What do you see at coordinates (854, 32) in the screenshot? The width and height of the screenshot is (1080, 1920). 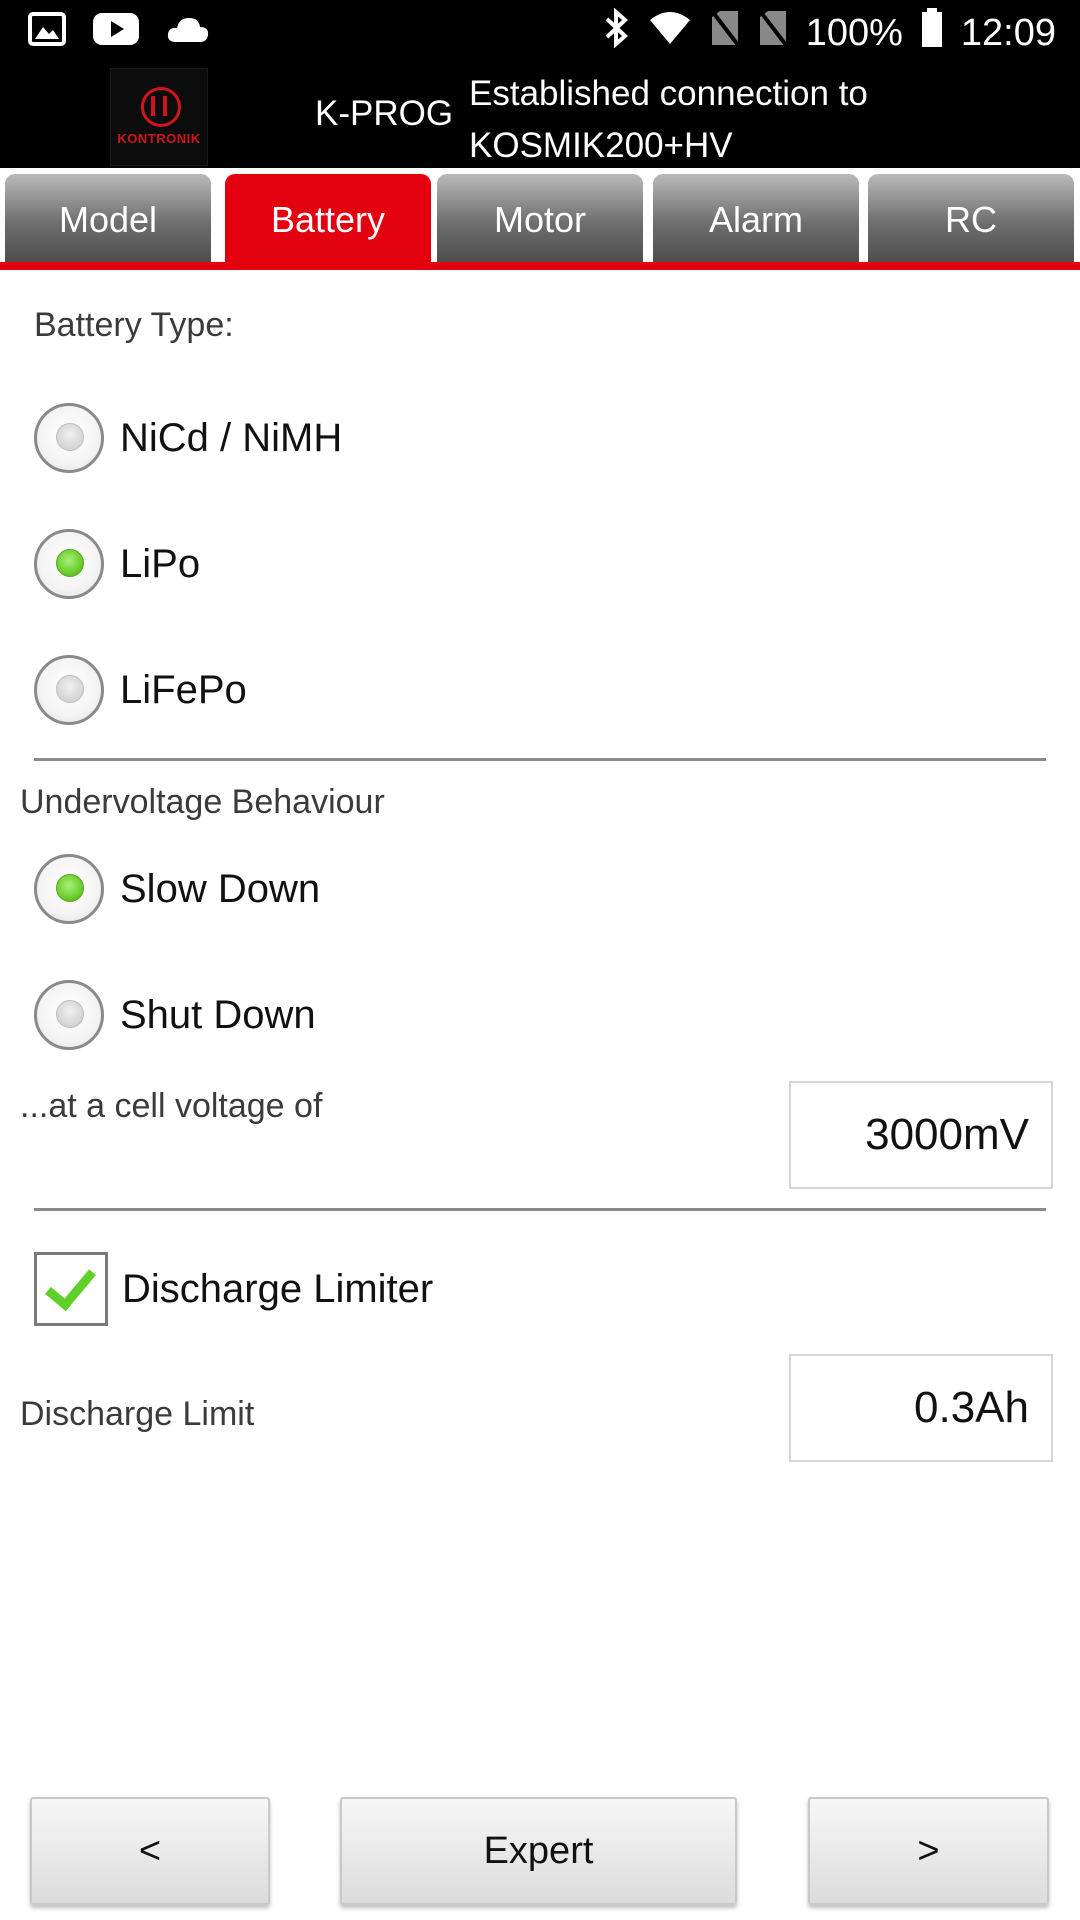 I see `battery-percent: 100%` at bounding box center [854, 32].